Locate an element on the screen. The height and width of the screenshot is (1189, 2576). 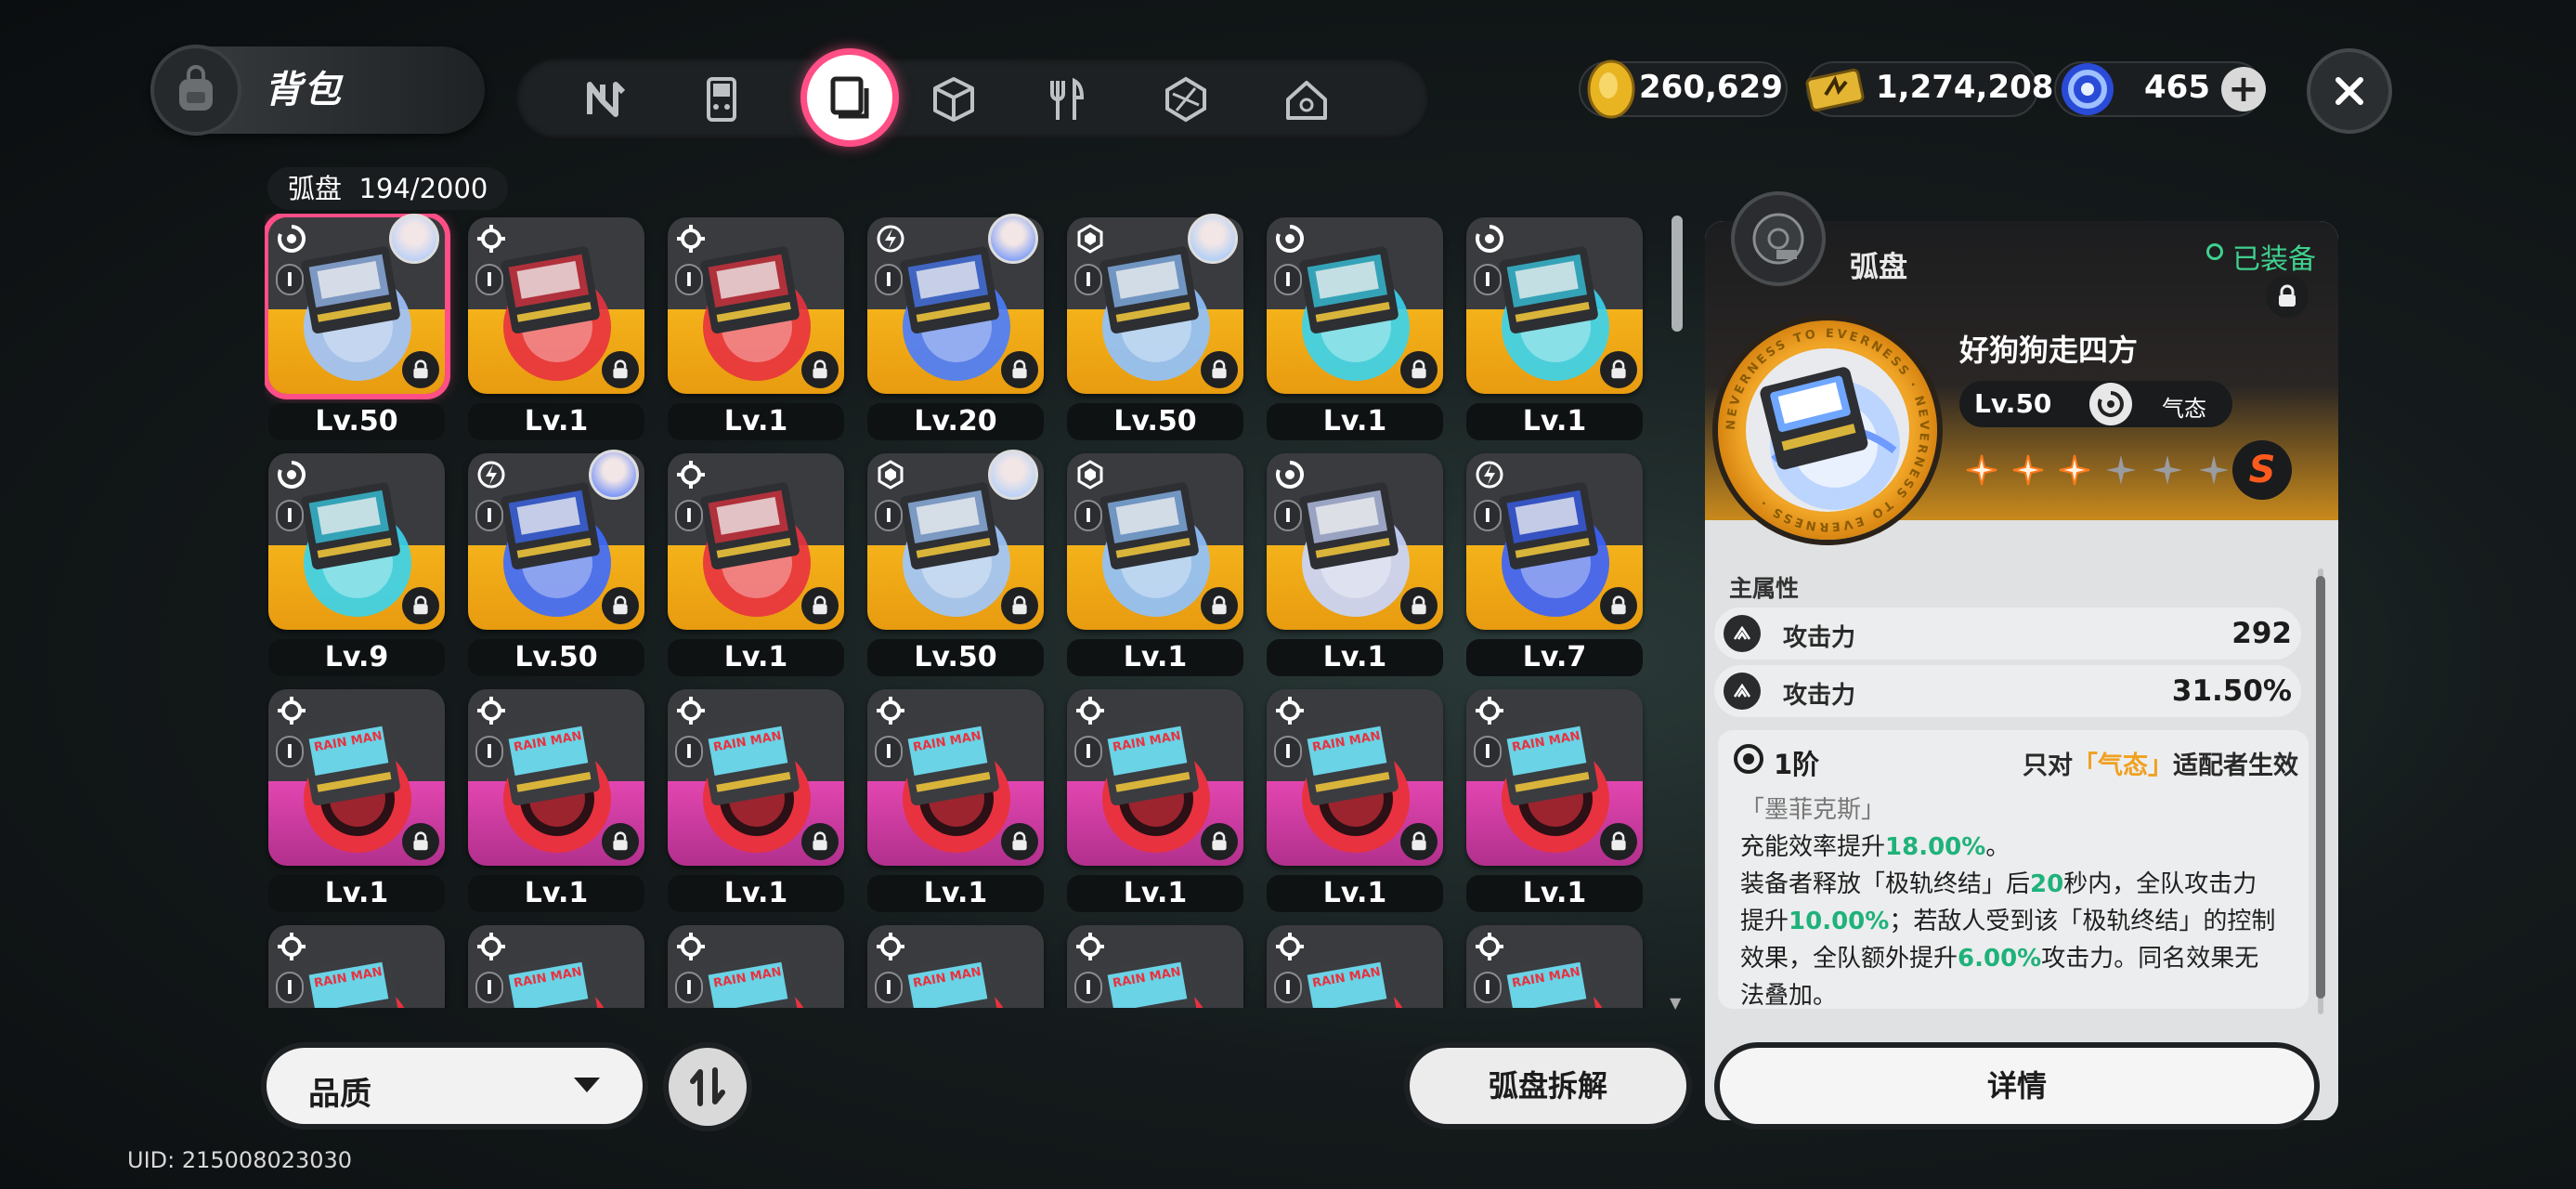
details-button: 详情 is located at coordinates (2017, 1086).